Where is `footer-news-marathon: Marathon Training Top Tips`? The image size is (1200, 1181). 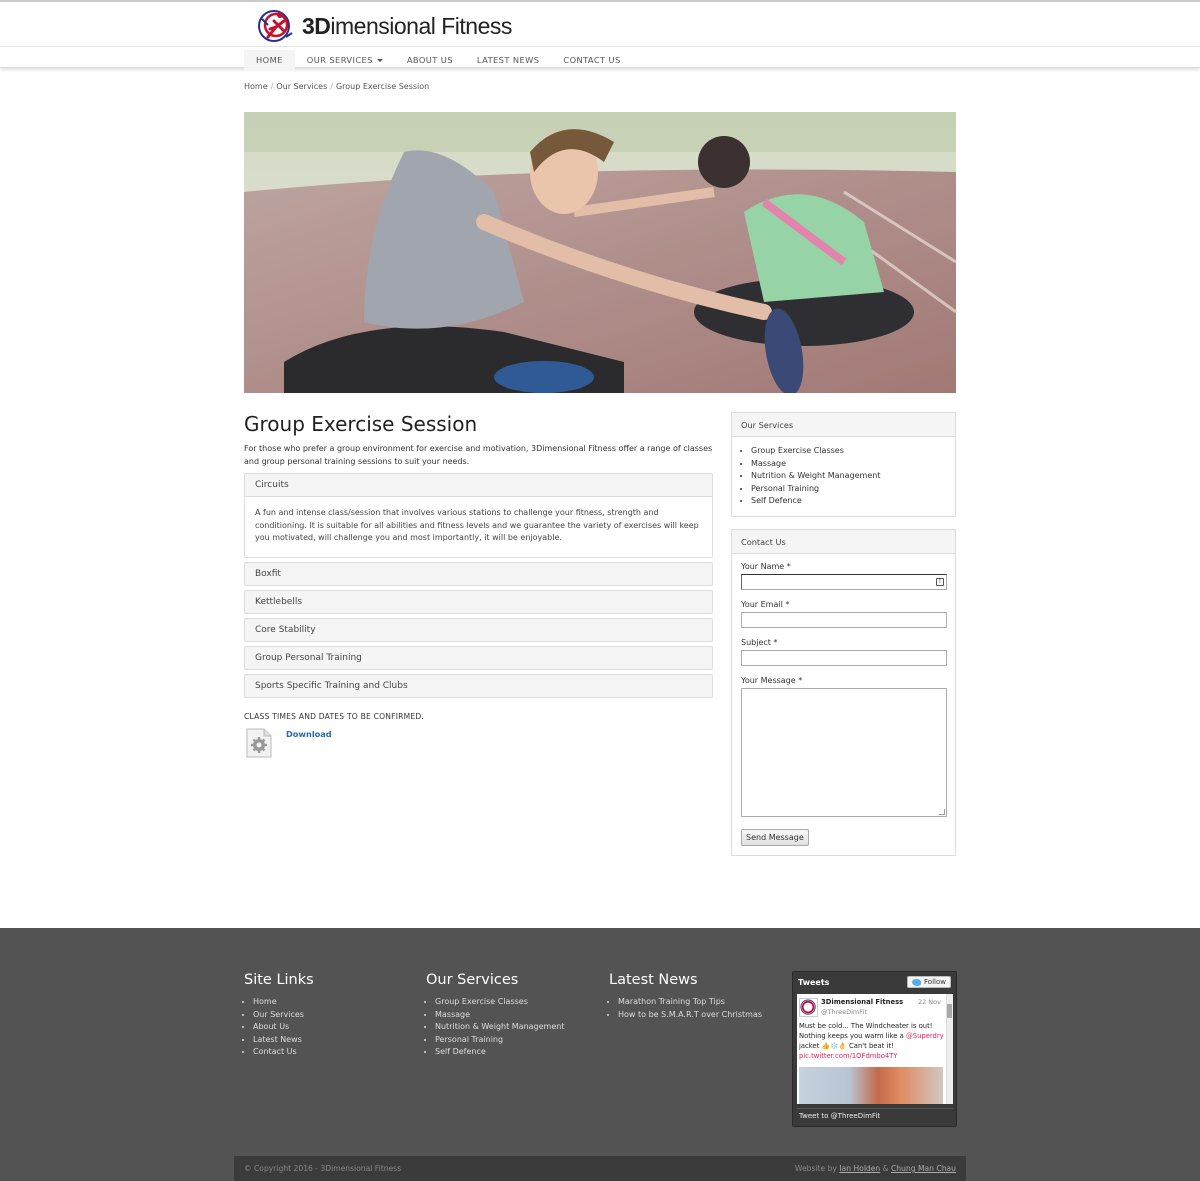
footer-news-marathon: Marathon Training Top Tips is located at coordinates (690, 1002).